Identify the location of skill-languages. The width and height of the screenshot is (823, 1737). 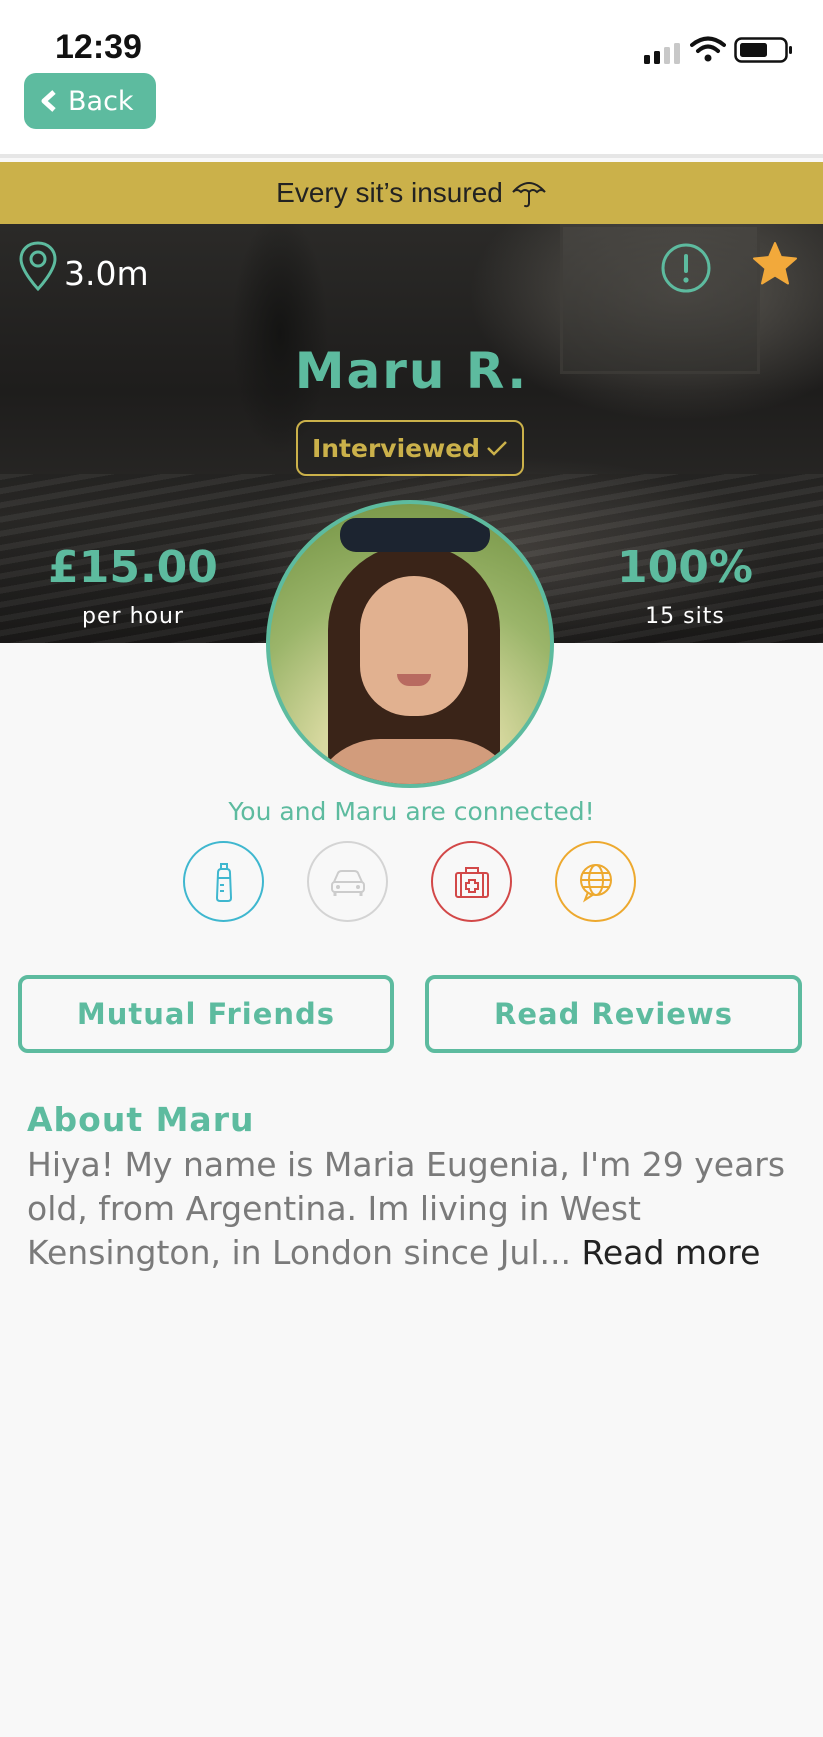
(595, 881).